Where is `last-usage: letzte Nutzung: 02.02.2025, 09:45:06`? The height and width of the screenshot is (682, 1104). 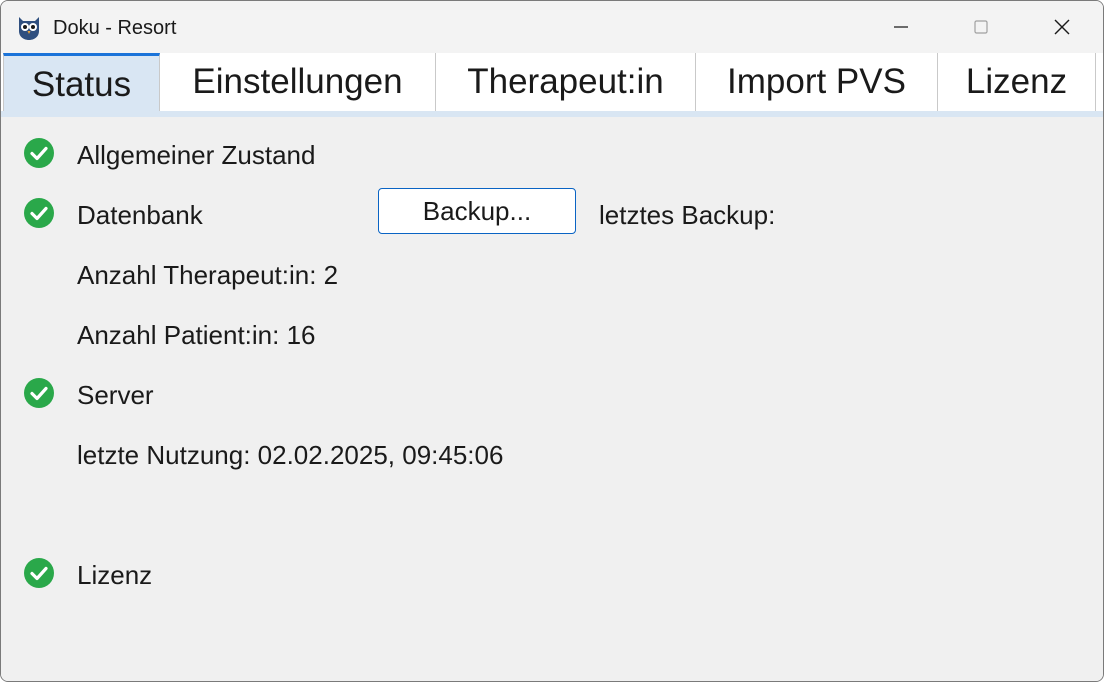
last-usage: letzte Nutzung: 02.02.2025, 09:45:06 is located at coordinates (290, 455).